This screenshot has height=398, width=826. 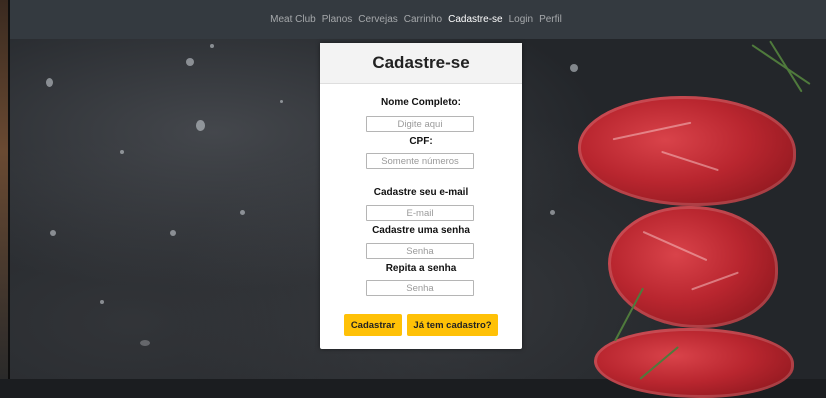 I want to click on card-header: Cadastre-se, so click(x=421, y=63).